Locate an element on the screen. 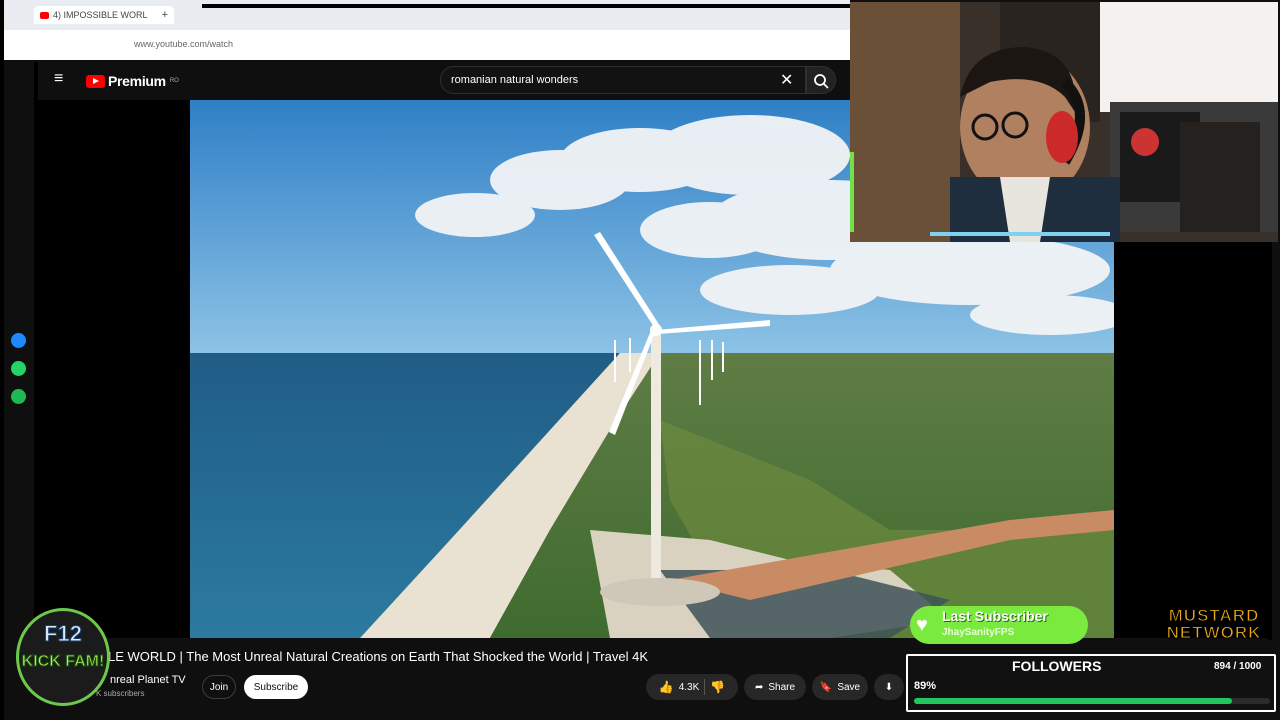  download-button: ⬇ is located at coordinates (889, 687).